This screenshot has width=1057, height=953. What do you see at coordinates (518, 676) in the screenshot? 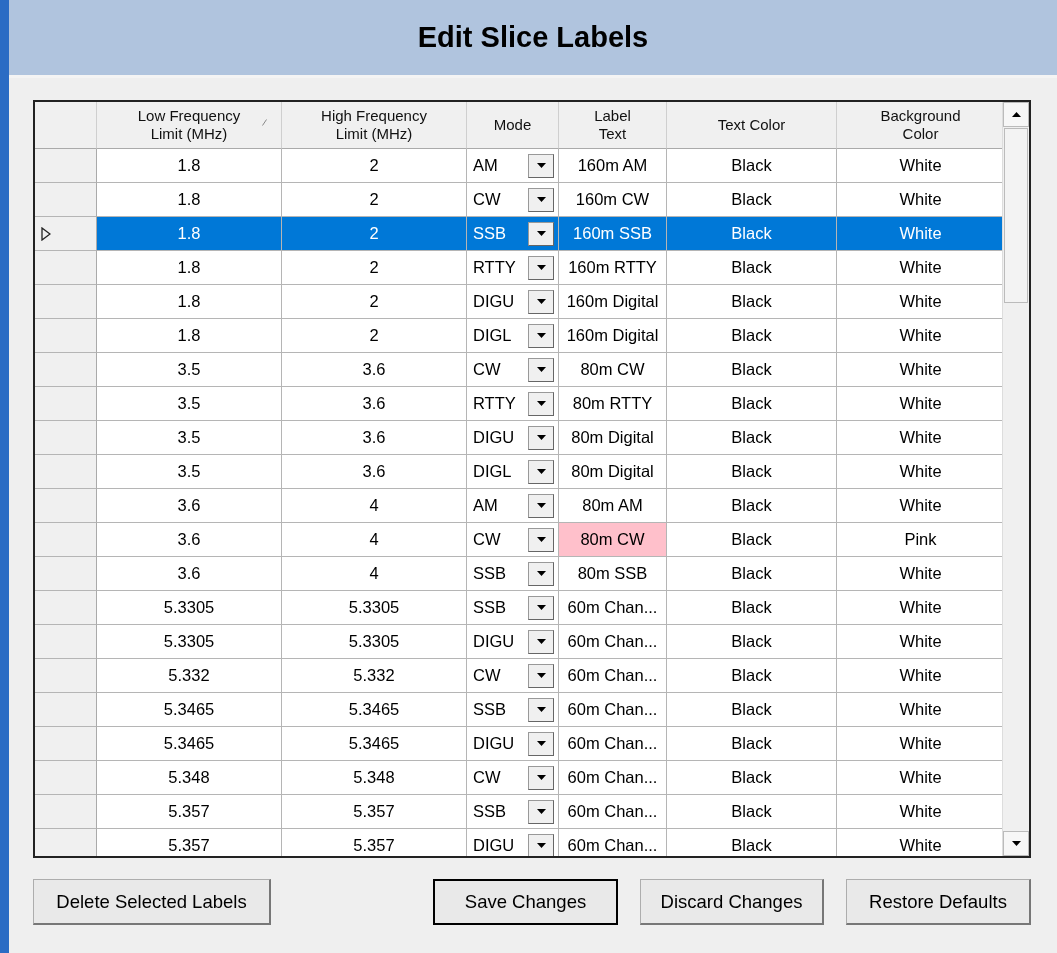
I see `table-row: 5.332 5.332 CW 60m Chan... Black White` at bounding box center [518, 676].